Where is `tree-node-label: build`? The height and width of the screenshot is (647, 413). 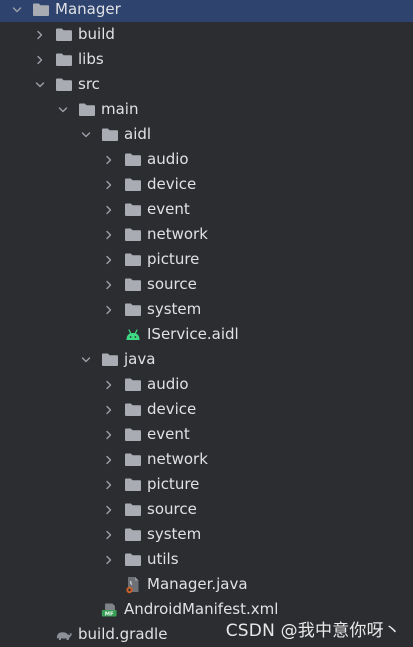 tree-node-label: build is located at coordinates (96, 34).